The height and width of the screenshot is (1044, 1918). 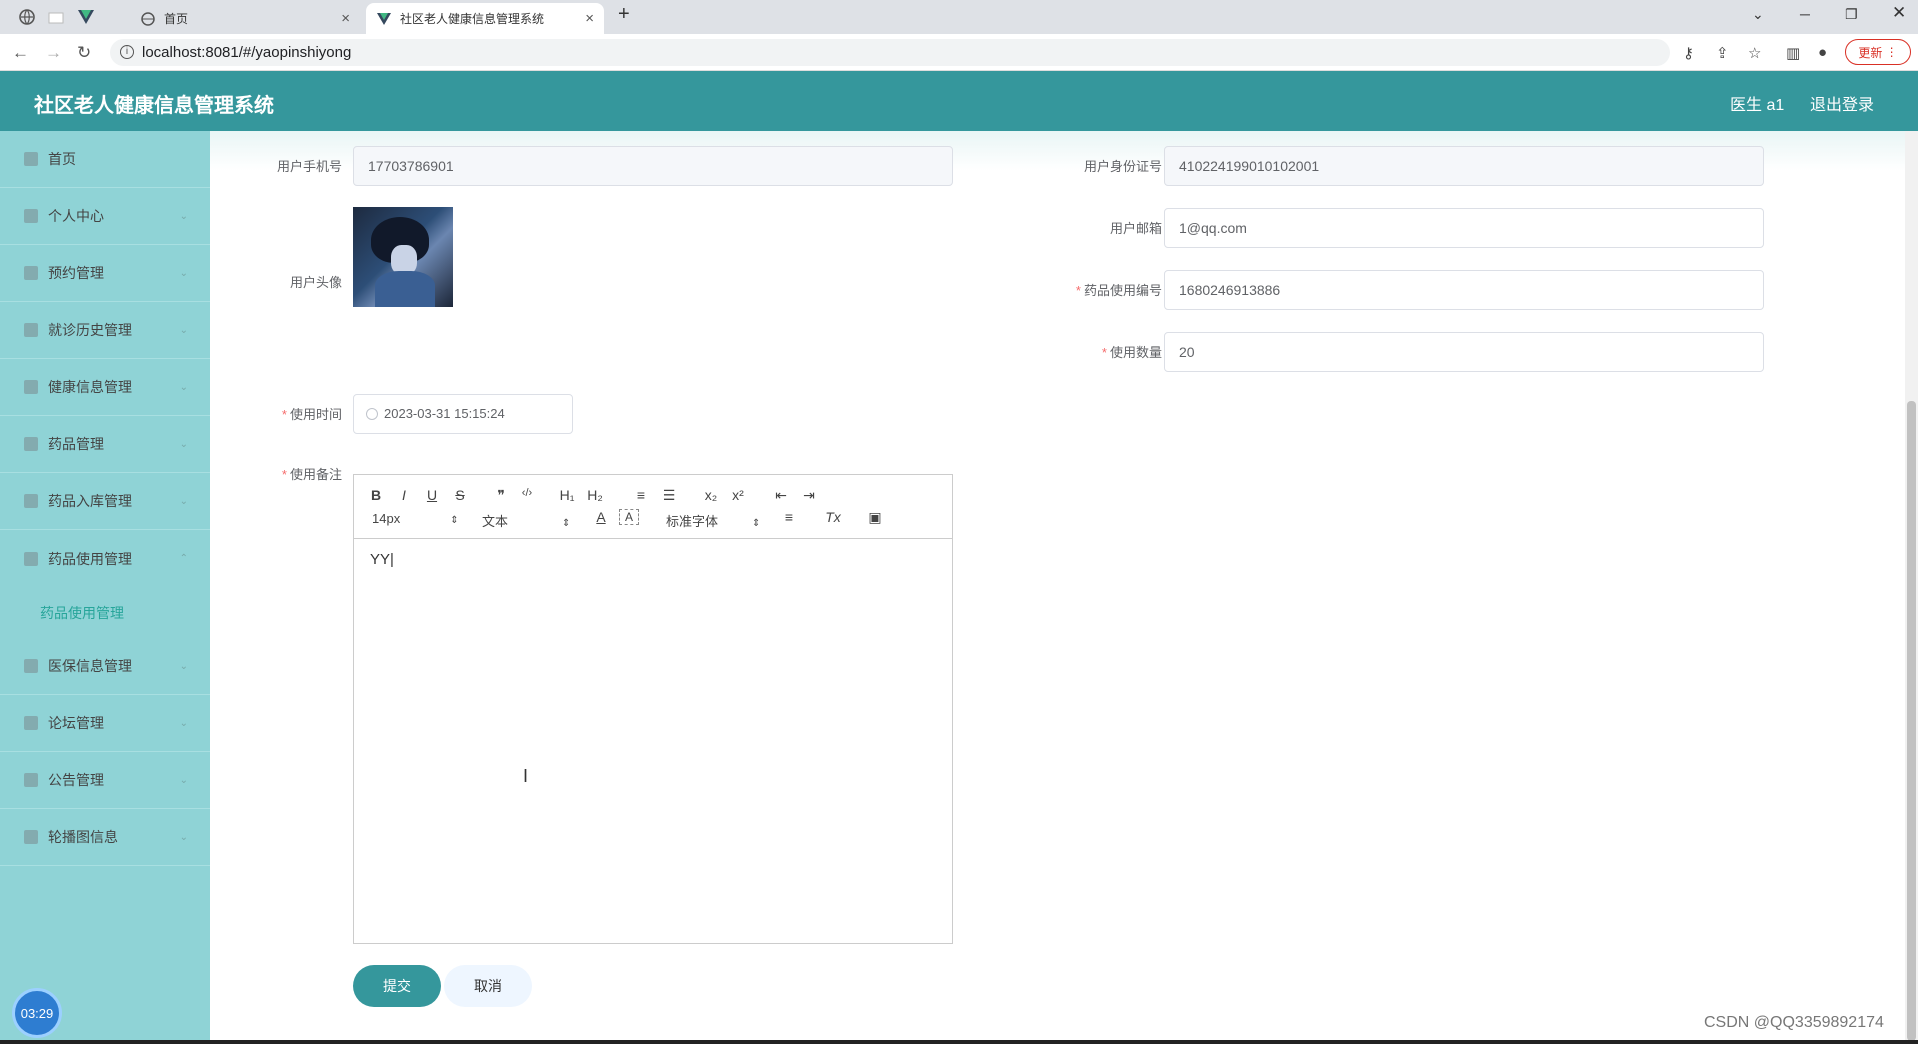 I want to click on usage-note-label: * 使用备注, so click(x=291, y=473).